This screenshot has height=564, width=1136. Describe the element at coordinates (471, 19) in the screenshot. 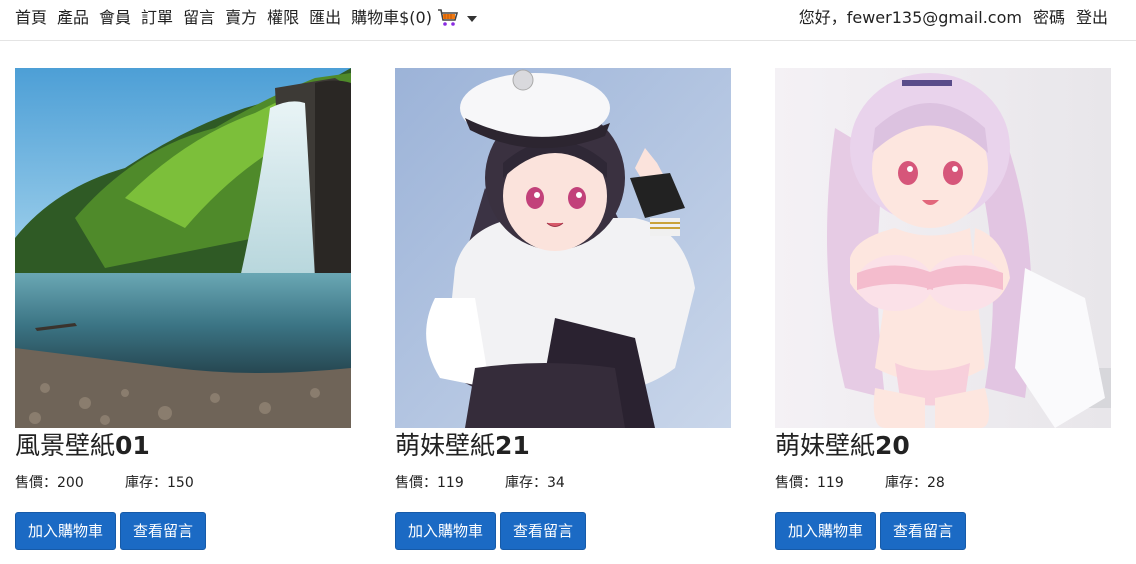

I see `caret-down-icon` at that location.